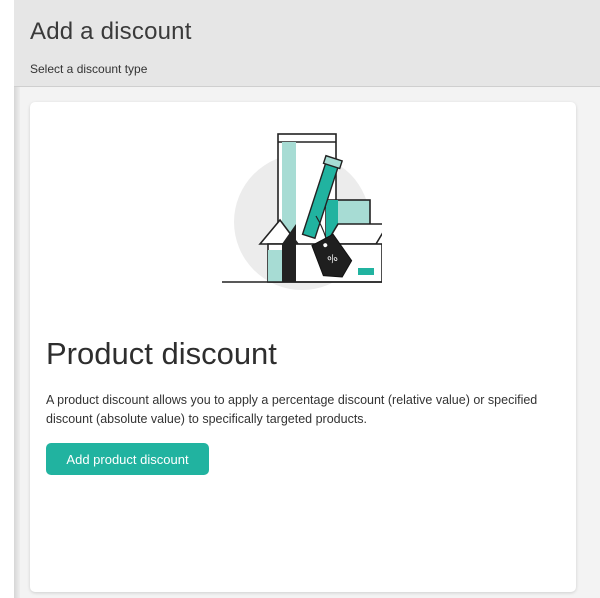  What do you see at coordinates (127, 459) in the screenshot?
I see `add-product-discount-button: Add product discount` at bounding box center [127, 459].